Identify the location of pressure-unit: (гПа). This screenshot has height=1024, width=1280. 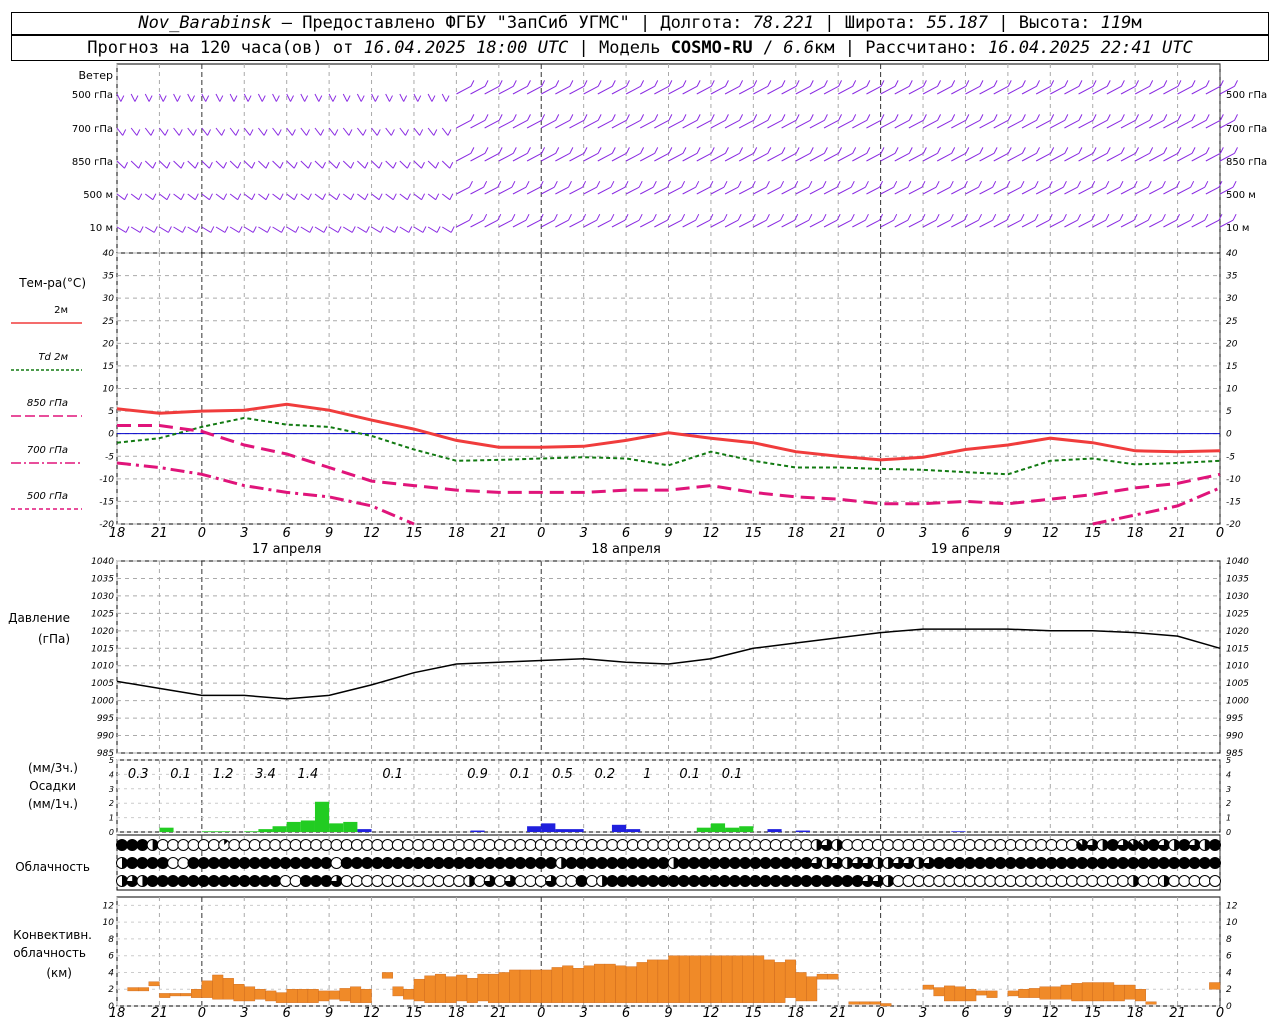
(54, 639).